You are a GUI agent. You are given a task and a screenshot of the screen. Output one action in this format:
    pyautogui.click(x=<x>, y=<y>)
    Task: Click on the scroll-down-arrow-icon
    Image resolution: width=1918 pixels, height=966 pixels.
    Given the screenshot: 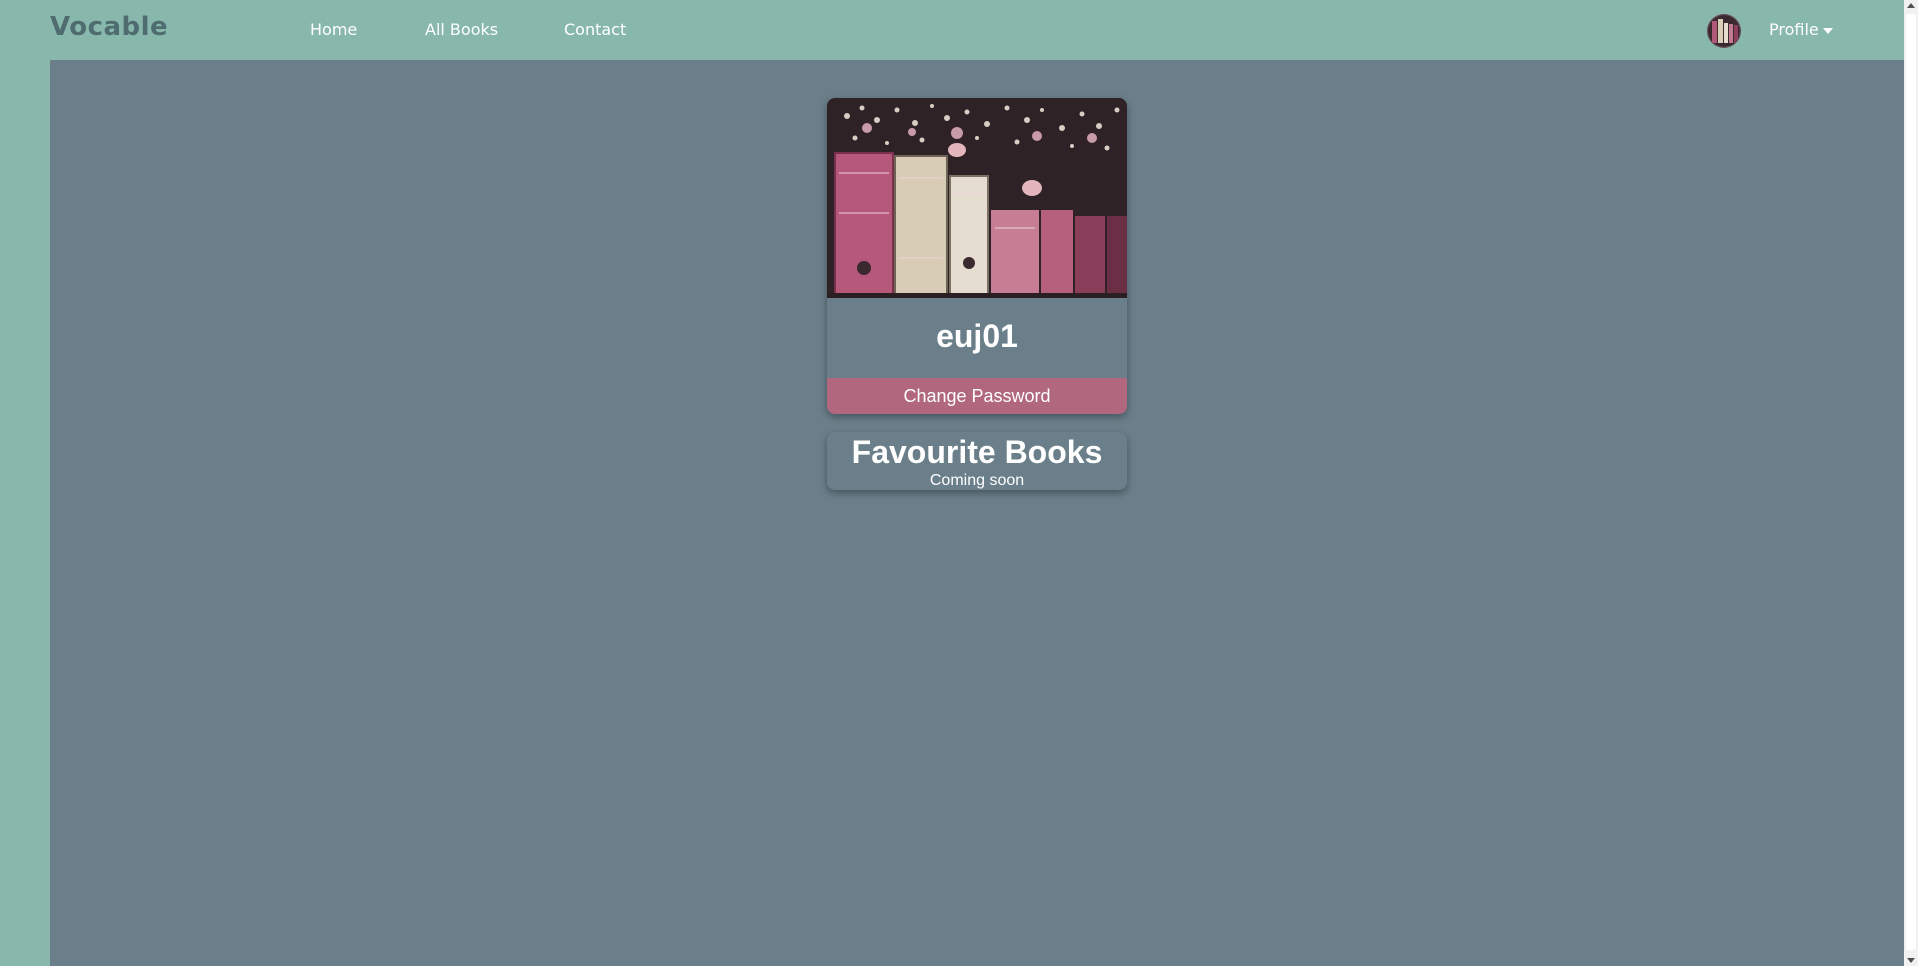 What is the action you would take?
    pyautogui.click(x=1911, y=960)
    